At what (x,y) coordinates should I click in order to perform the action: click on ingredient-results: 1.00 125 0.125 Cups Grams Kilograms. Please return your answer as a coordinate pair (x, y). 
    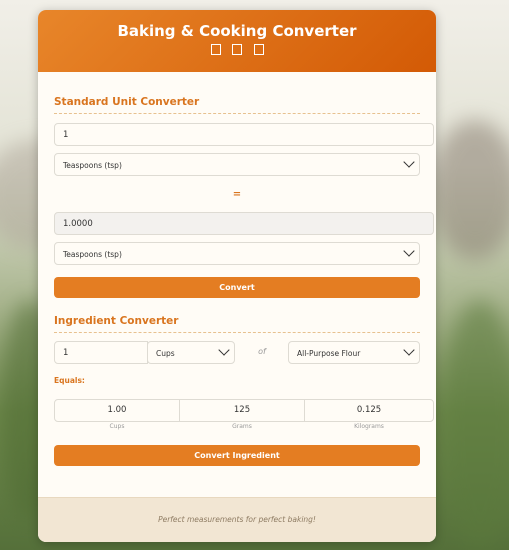
    Looking at the image, I should click on (244, 417).